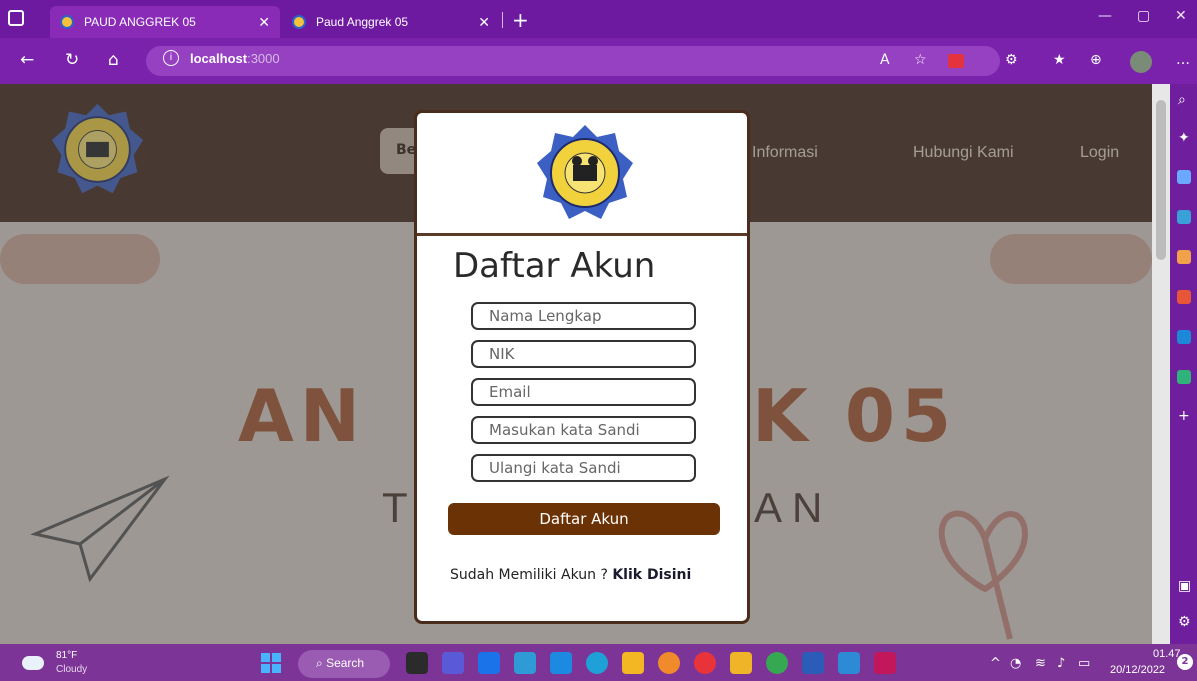 Image resolution: width=1197 pixels, height=681 pixels. I want to click on widgets-icon, so click(489, 663).